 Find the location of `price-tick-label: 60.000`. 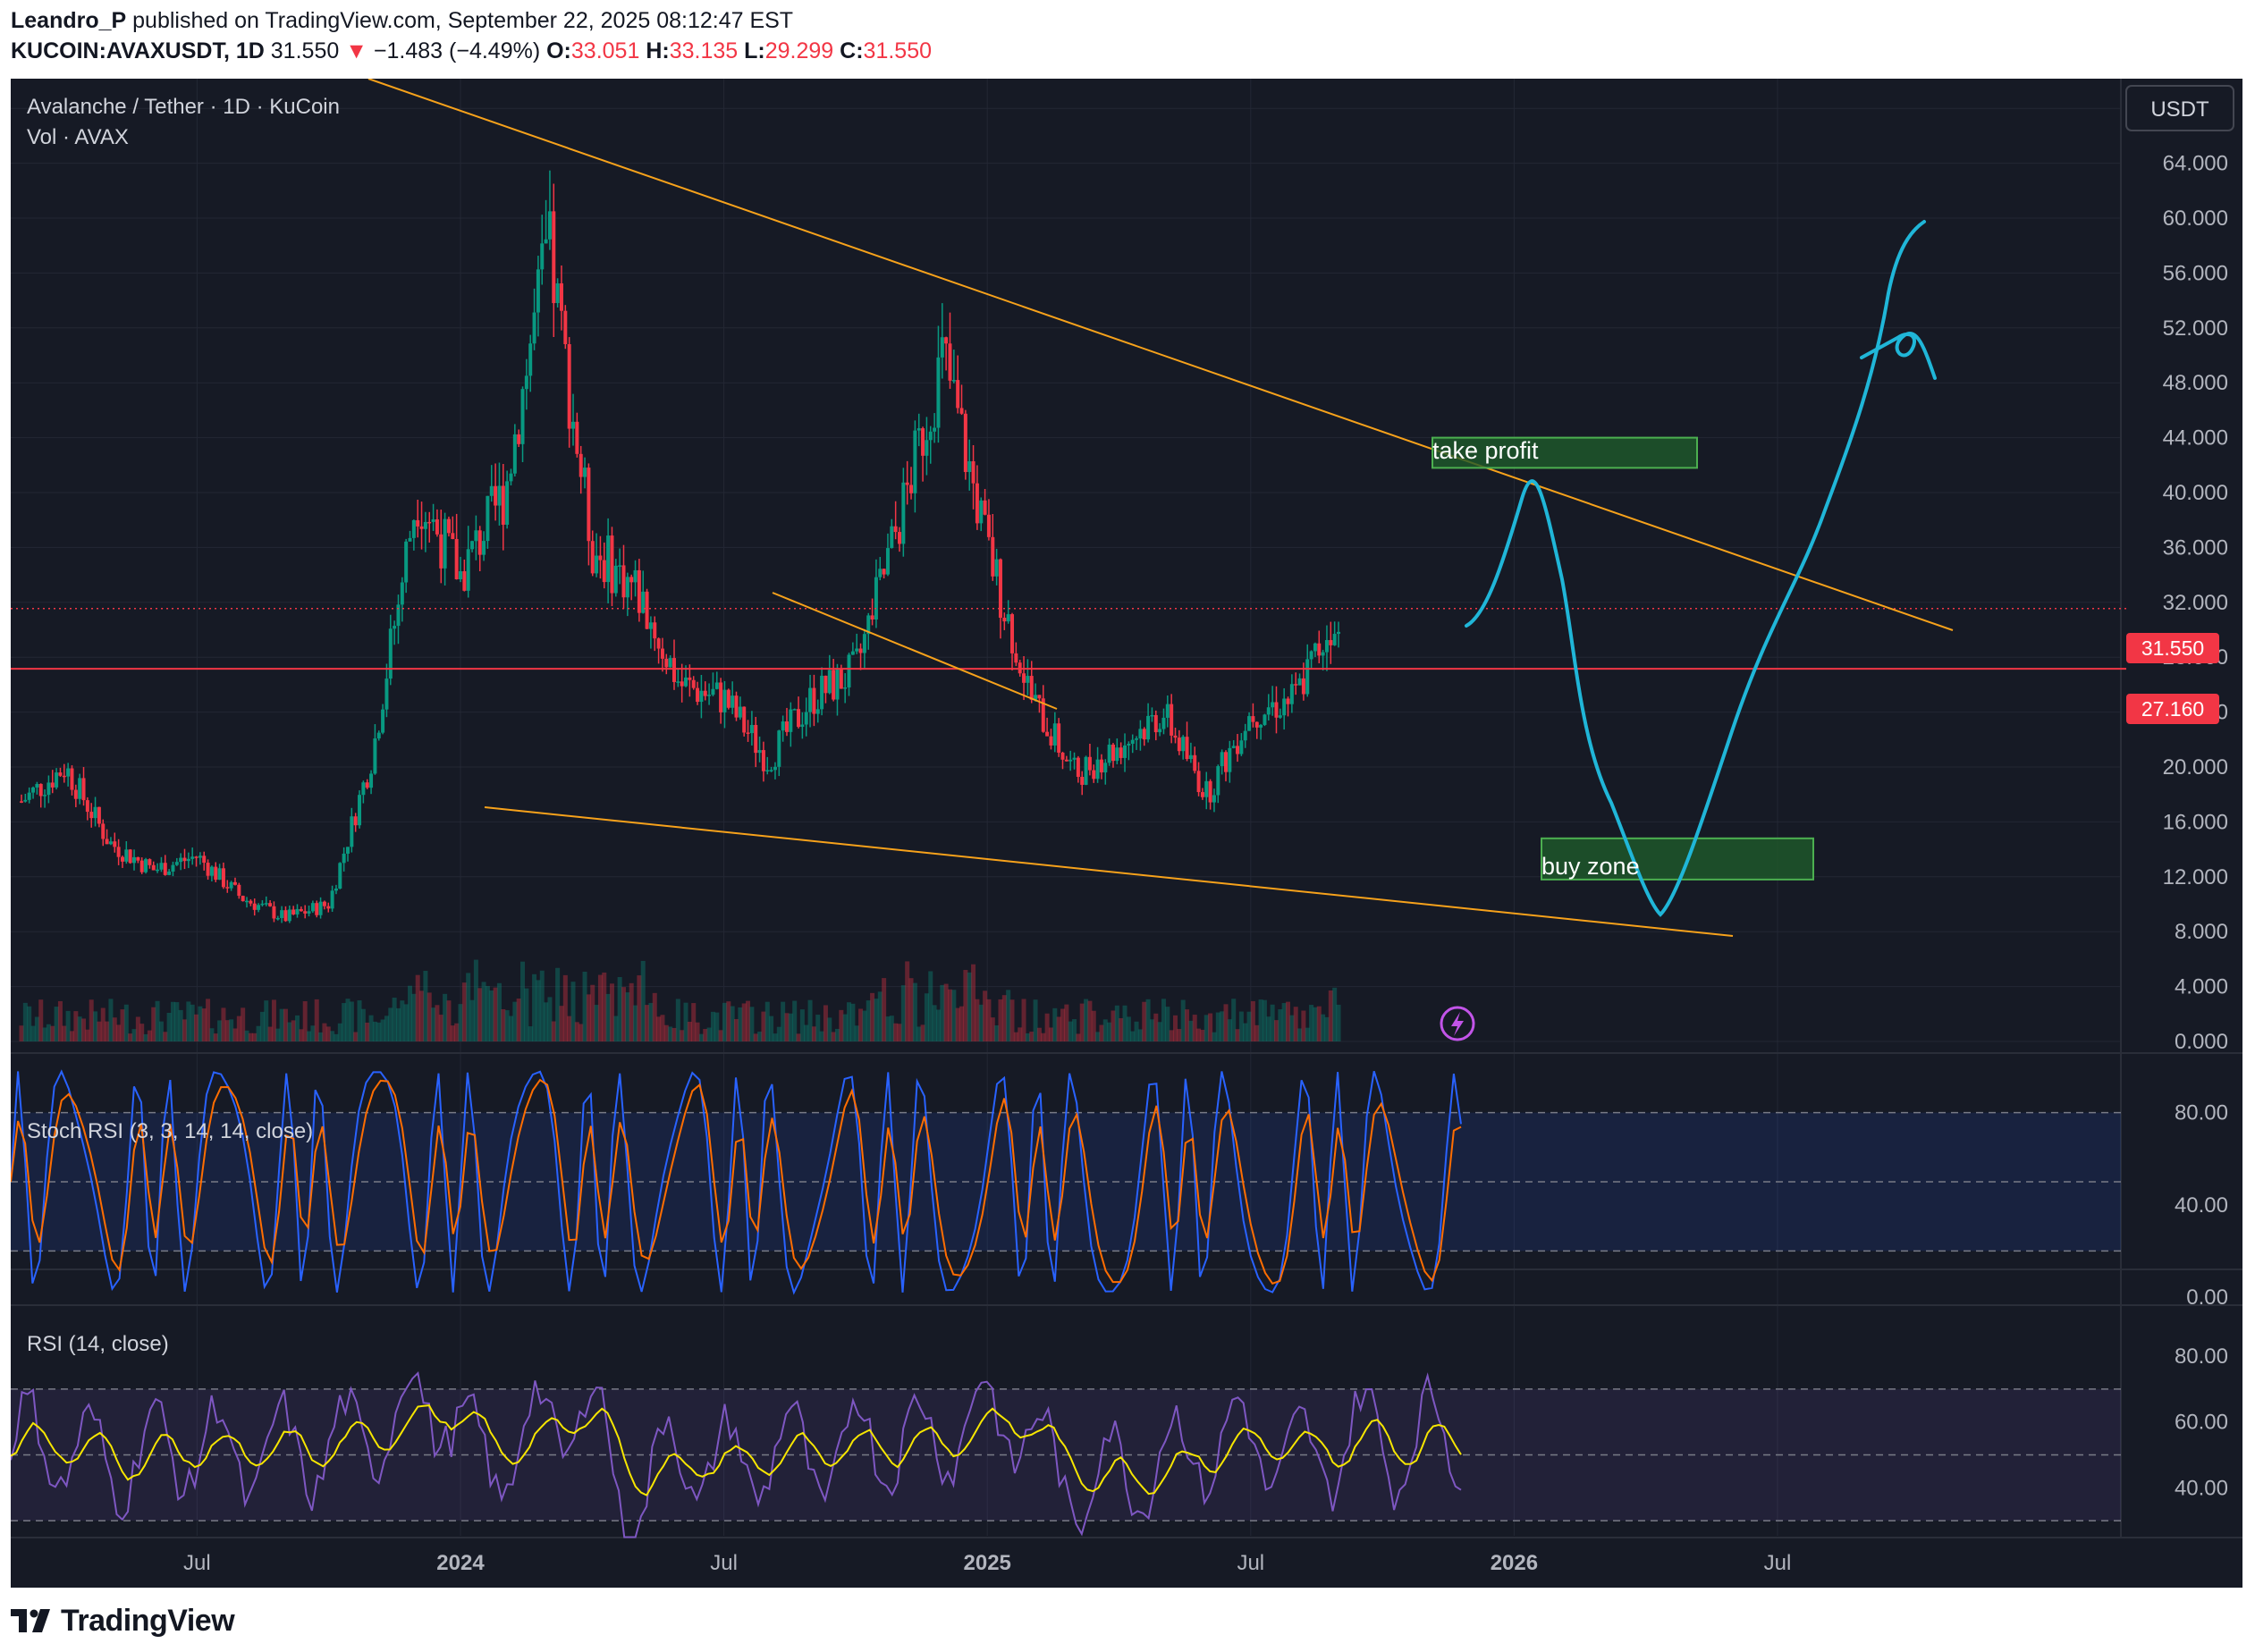

price-tick-label: 60.000 is located at coordinates (2195, 218).